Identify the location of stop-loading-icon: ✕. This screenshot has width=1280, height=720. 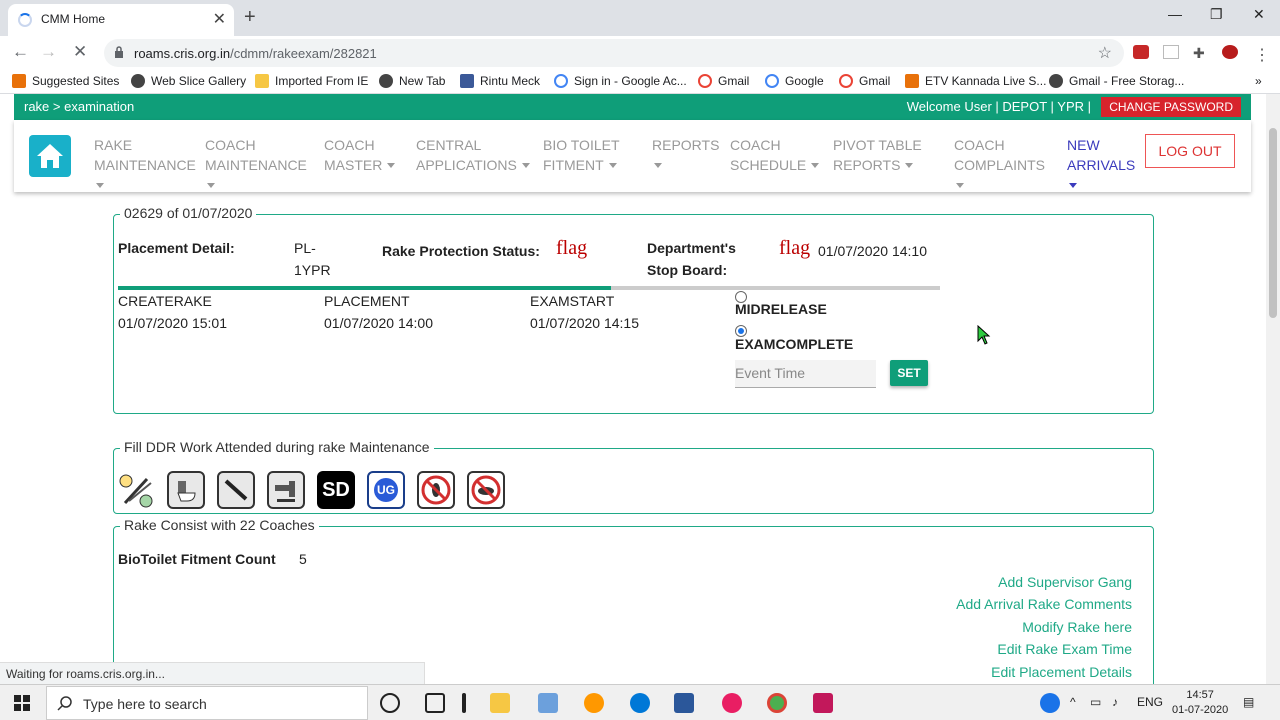
(80, 52).